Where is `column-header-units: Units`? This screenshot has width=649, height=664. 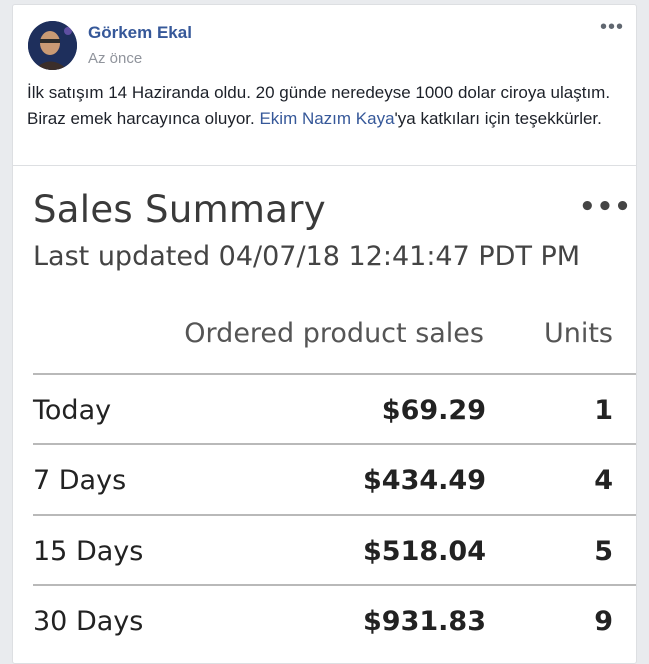
column-header-units: Units is located at coordinates (578, 333).